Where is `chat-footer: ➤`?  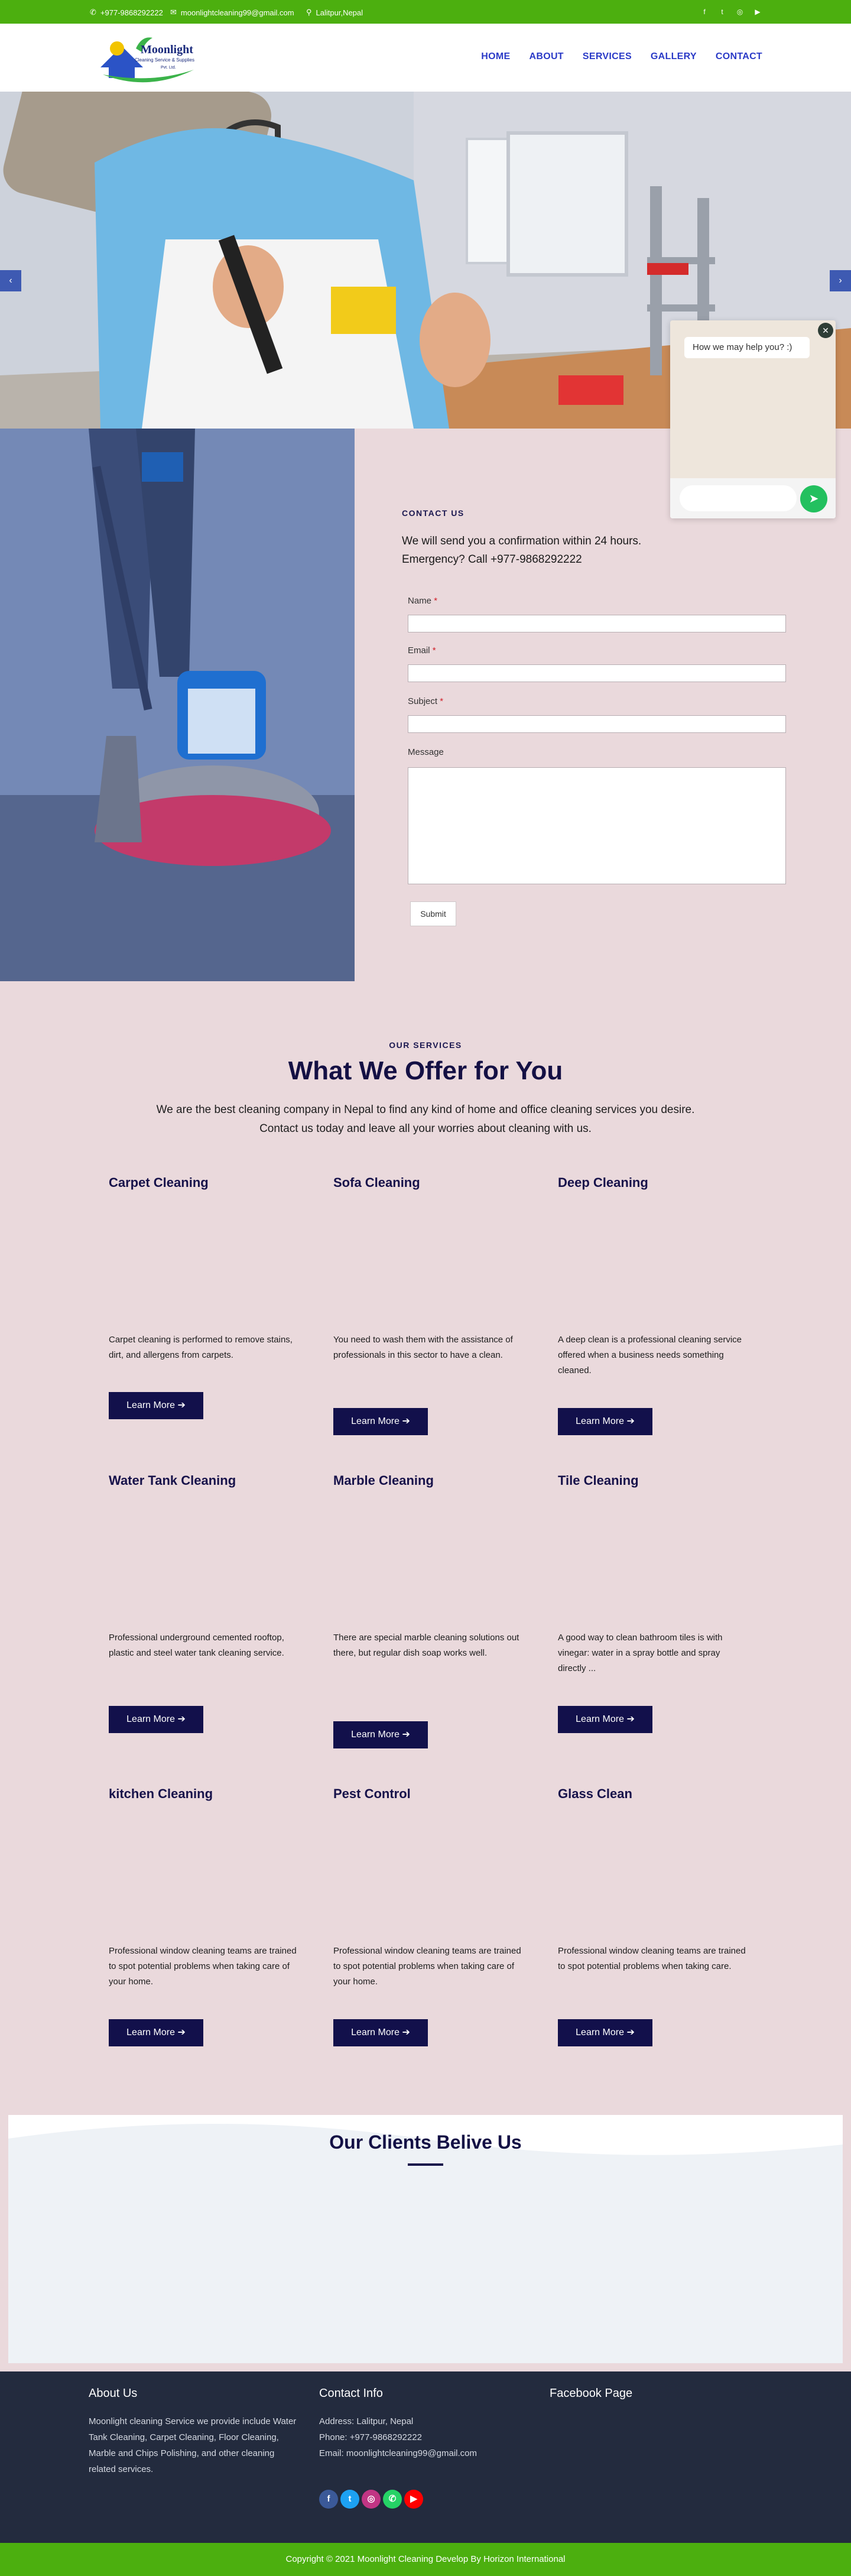
chat-footer: ➤ is located at coordinates (753, 498).